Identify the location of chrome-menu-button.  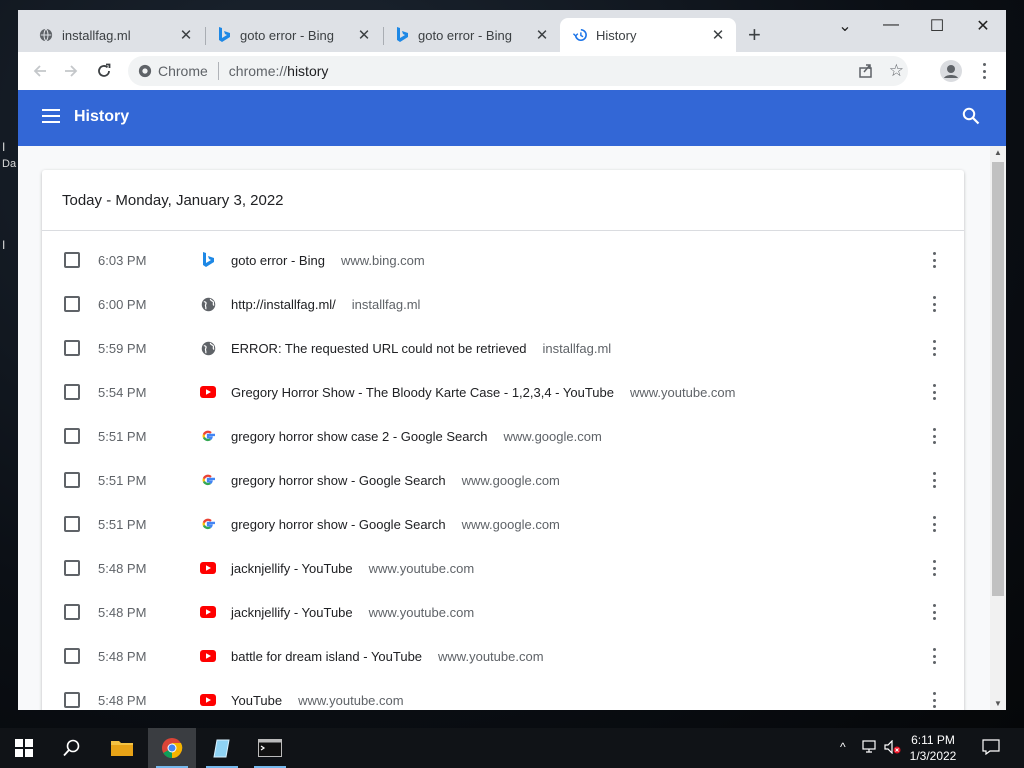
(984, 71).